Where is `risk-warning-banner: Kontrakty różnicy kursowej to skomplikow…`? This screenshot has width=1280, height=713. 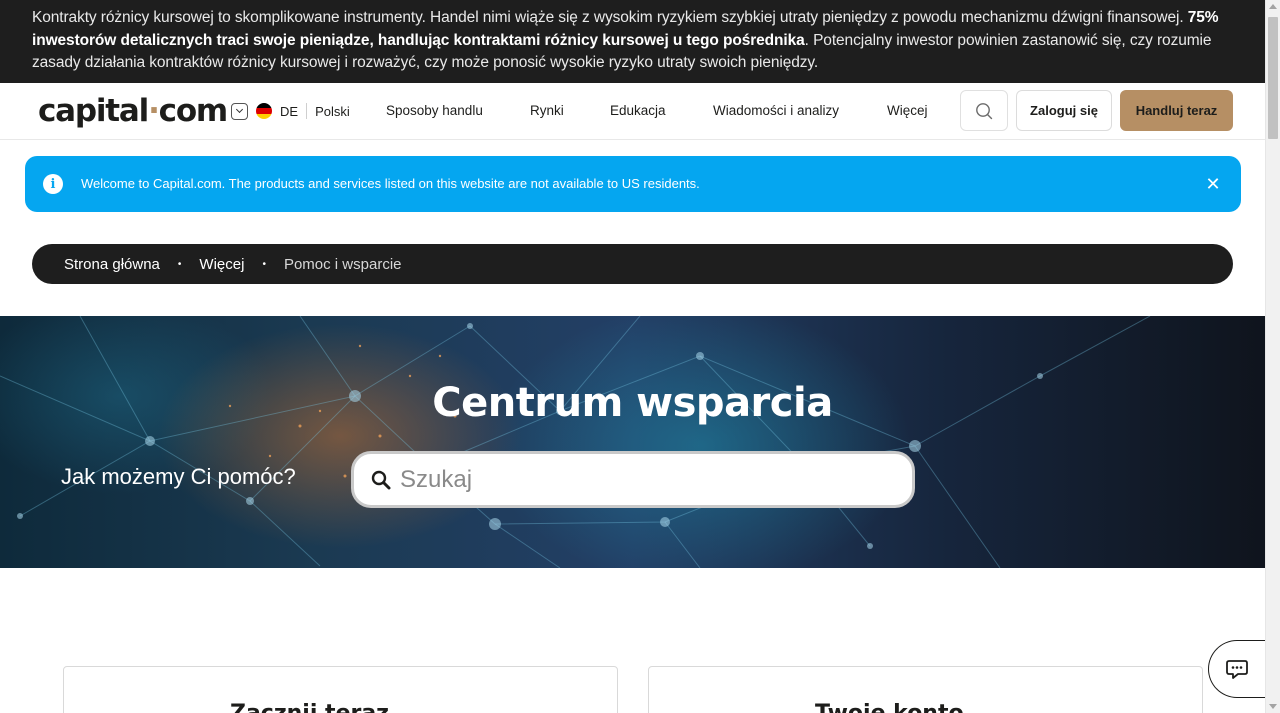 risk-warning-banner: Kontrakty różnicy kursowej to skomplikow… is located at coordinates (632, 41).